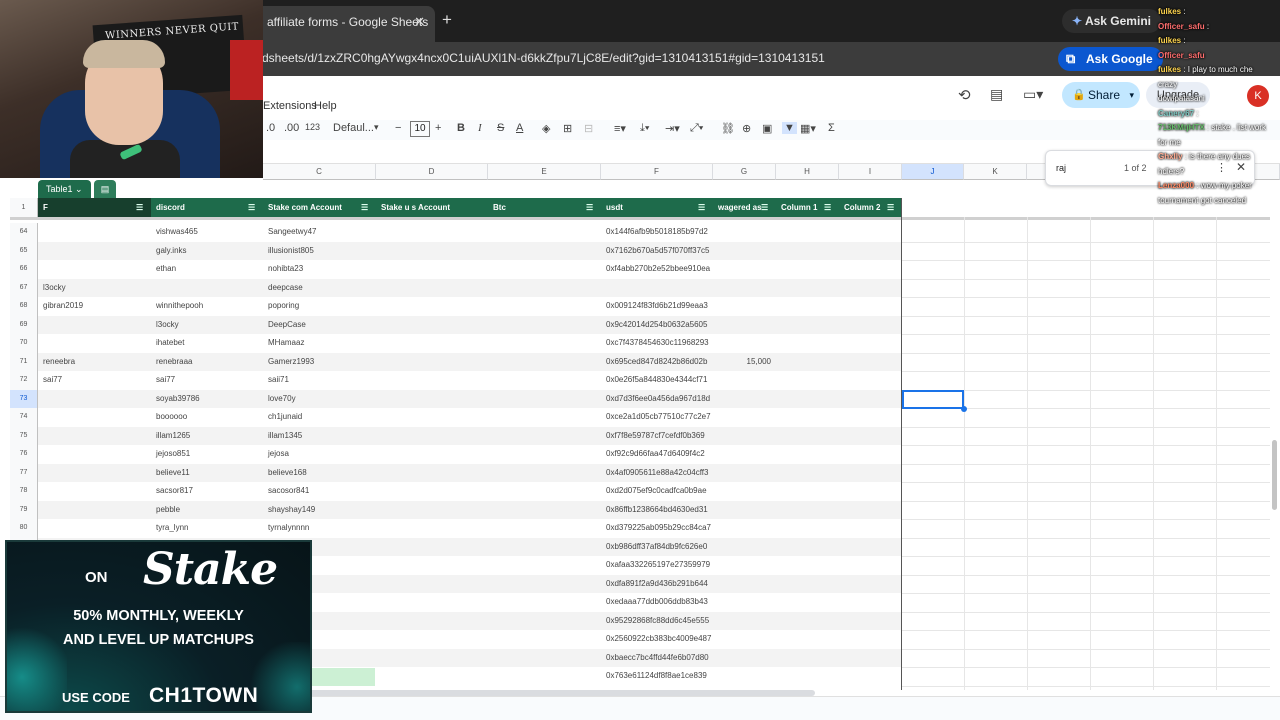 This screenshot has width=1280, height=720. What do you see at coordinates (24, 454) in the screenshot?
I see `row-number: 76` at bounding box center [24, 454].